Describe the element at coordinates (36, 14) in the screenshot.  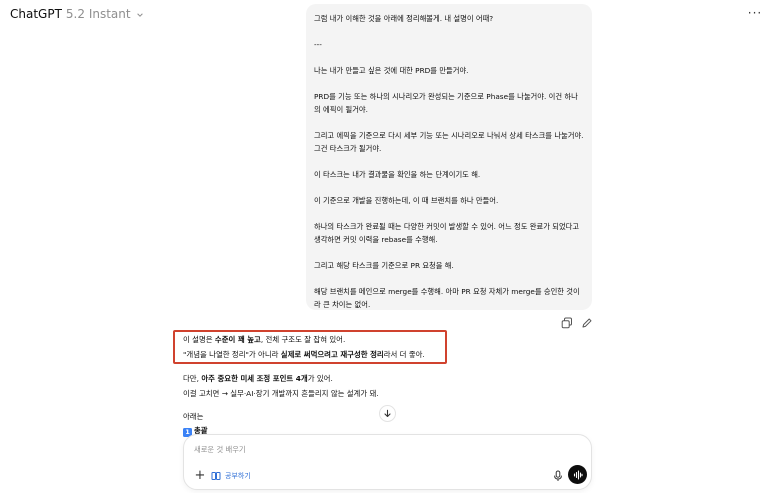
I see `app-name: ChatGPT` at that location.